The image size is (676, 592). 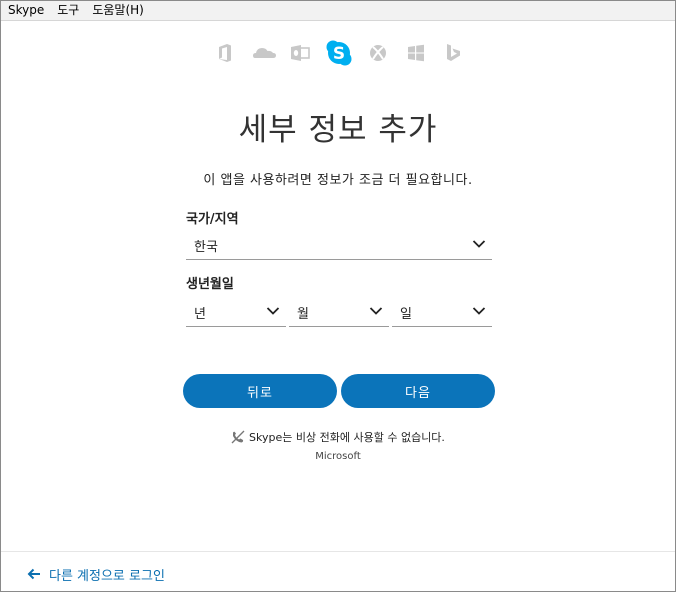 What do you see at coordinates (260, 391) in the screenshot?
I see `back-button: 뒤로` at bounding box center [260, 391].